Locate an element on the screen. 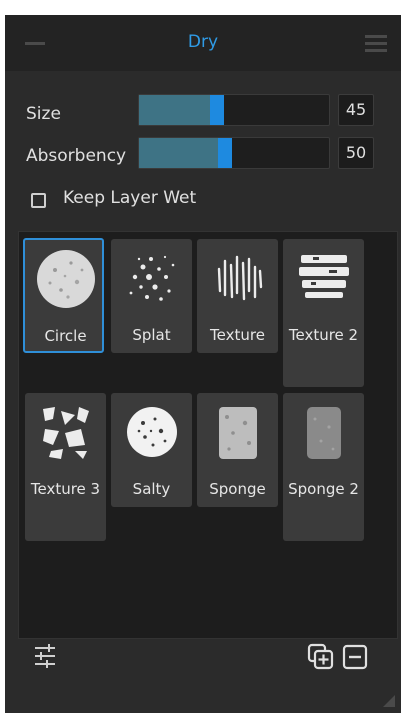  hamburger-menu-icon is located at coordinates (376, 45).